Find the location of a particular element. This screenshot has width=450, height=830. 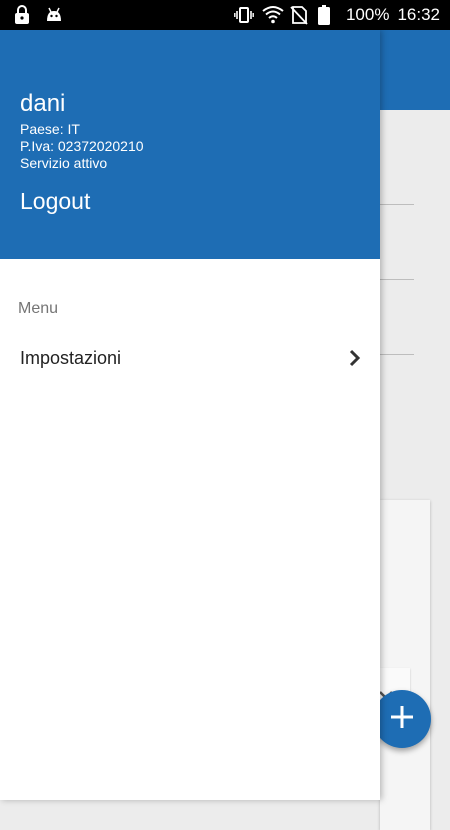

plus-icon is located at coordinates (402, 719).